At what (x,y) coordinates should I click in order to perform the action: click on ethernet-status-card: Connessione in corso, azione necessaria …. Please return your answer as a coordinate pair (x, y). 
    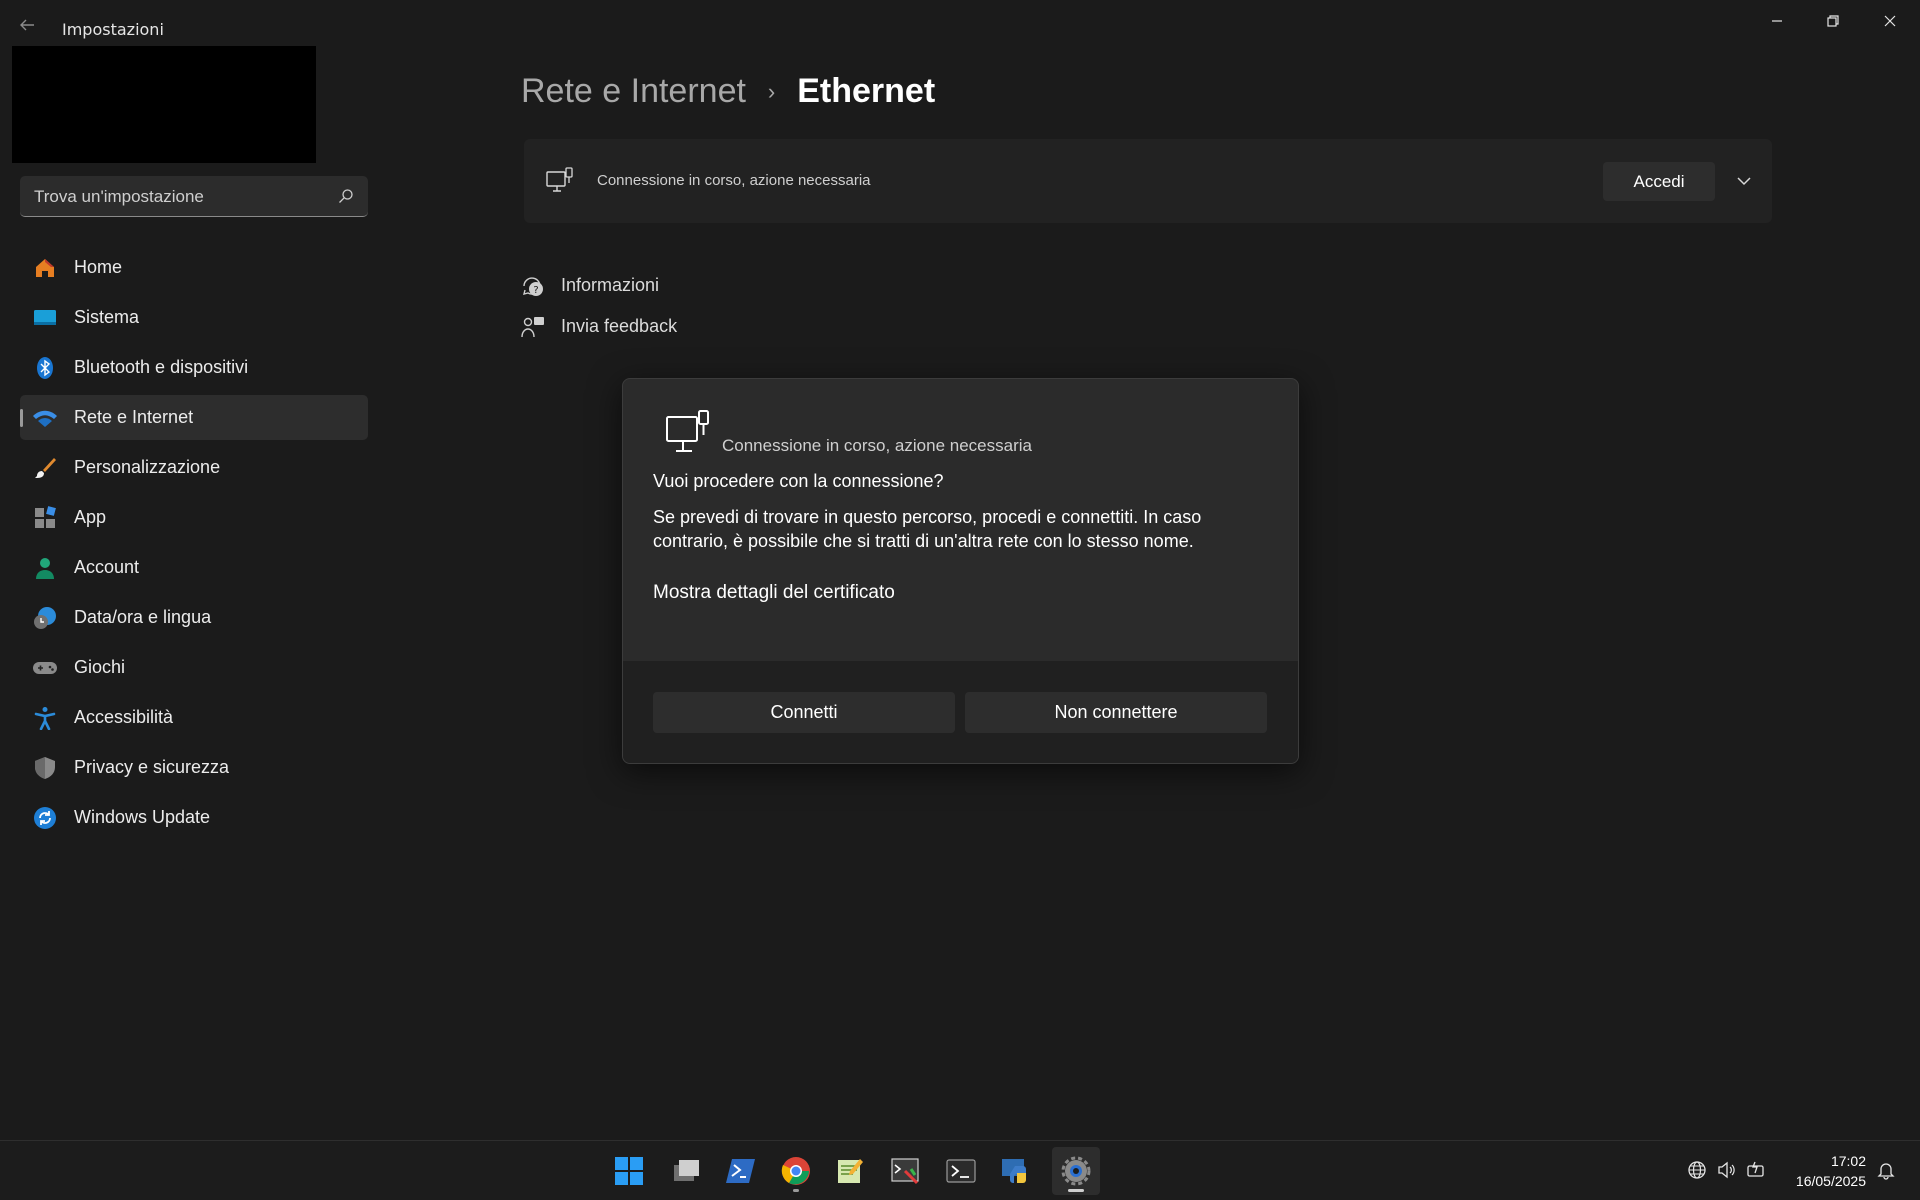
    Looking at the image, I should click on (1148, 181).